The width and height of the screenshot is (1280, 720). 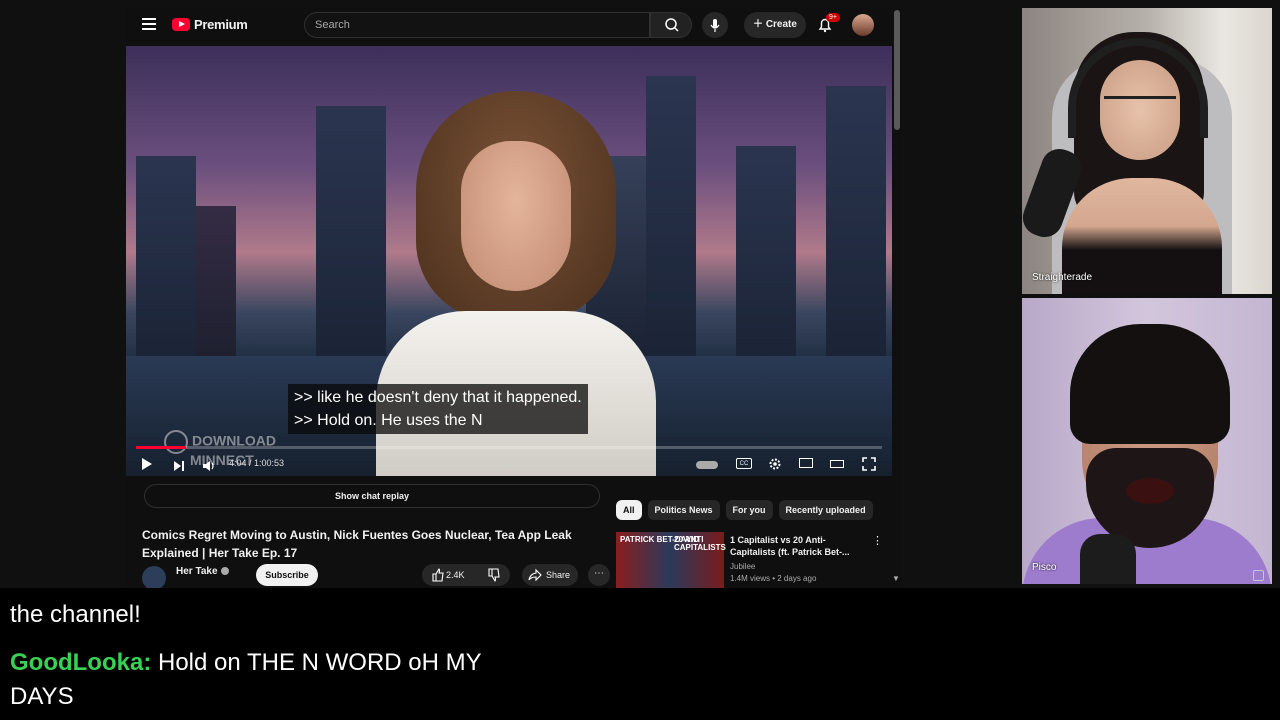 I want to click on more-actions-button: ⋯, so click(x=599, y=575).